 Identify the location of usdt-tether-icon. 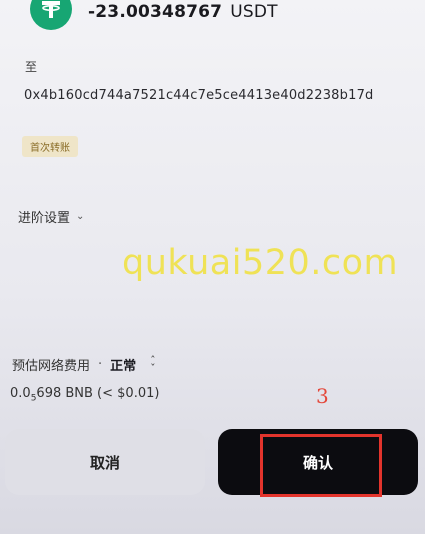
(51, 15).